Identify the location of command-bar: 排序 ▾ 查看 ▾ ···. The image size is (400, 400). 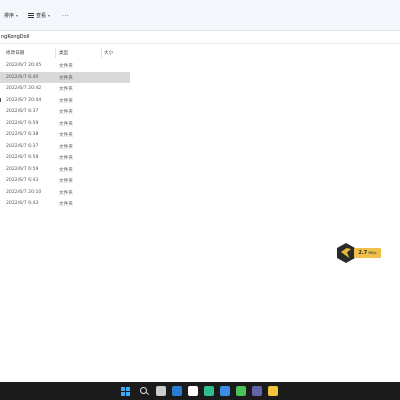
(200, 15).